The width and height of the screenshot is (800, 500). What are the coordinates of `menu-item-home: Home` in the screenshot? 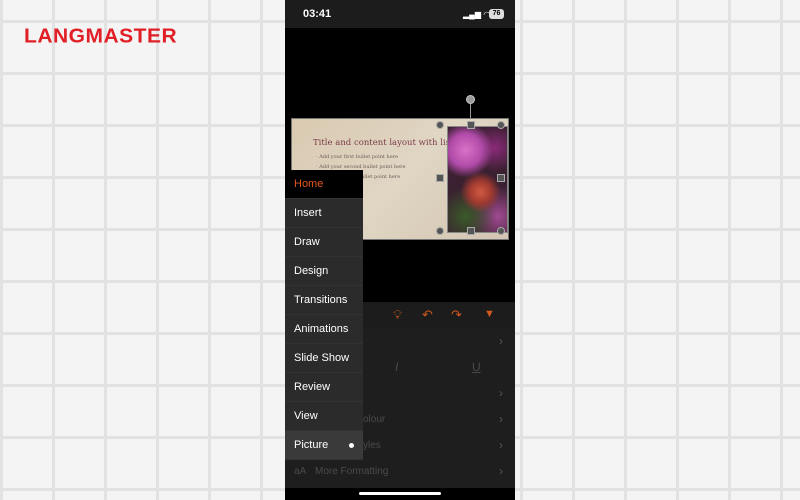 It's located at (324, 184).